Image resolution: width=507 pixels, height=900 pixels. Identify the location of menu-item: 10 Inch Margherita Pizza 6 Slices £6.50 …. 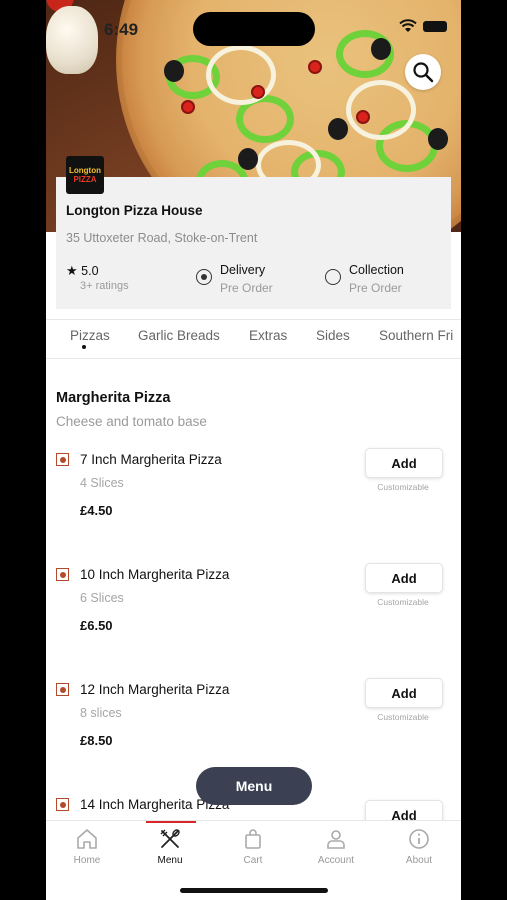
(253, 620).